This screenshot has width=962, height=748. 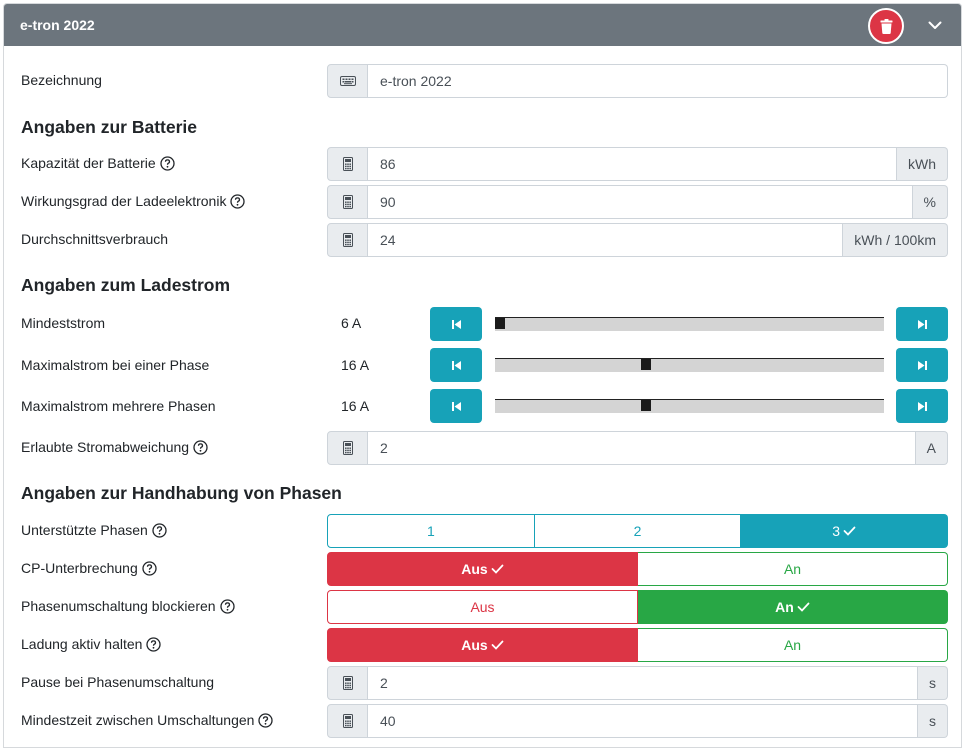 I want to click on max-current-multi-increase-button, so click(x=922, y=406).